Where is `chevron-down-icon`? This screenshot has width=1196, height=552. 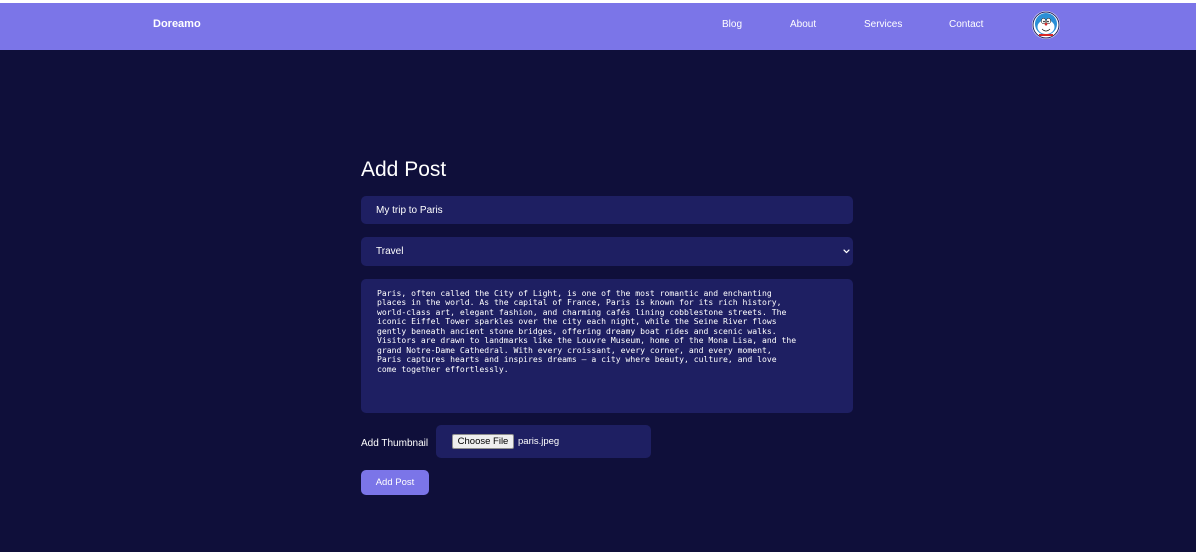 chevron-down-icon is located at coordinates (846, 251).